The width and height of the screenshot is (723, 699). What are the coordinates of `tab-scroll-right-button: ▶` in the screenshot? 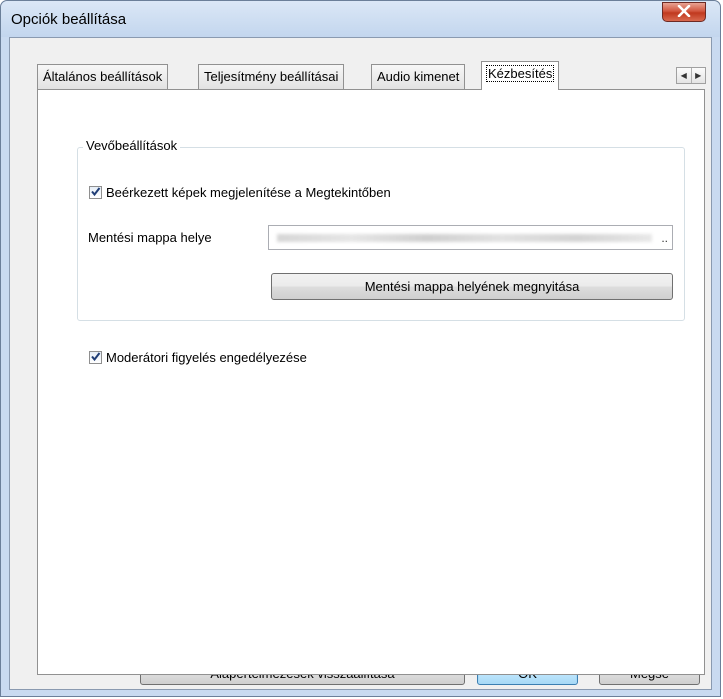 It's located at (699, 75).